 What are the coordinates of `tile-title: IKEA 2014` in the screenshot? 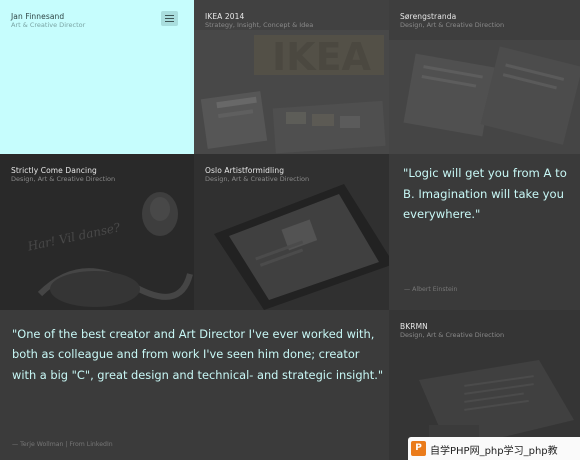 It's located at (225, 16).